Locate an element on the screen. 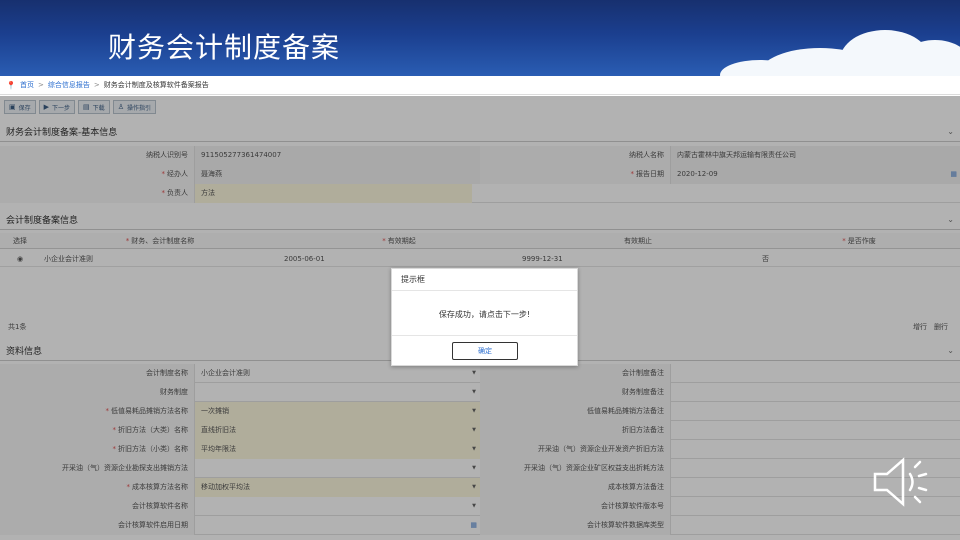  dialog-title: 提示框 is located at coordinates (484, 280).